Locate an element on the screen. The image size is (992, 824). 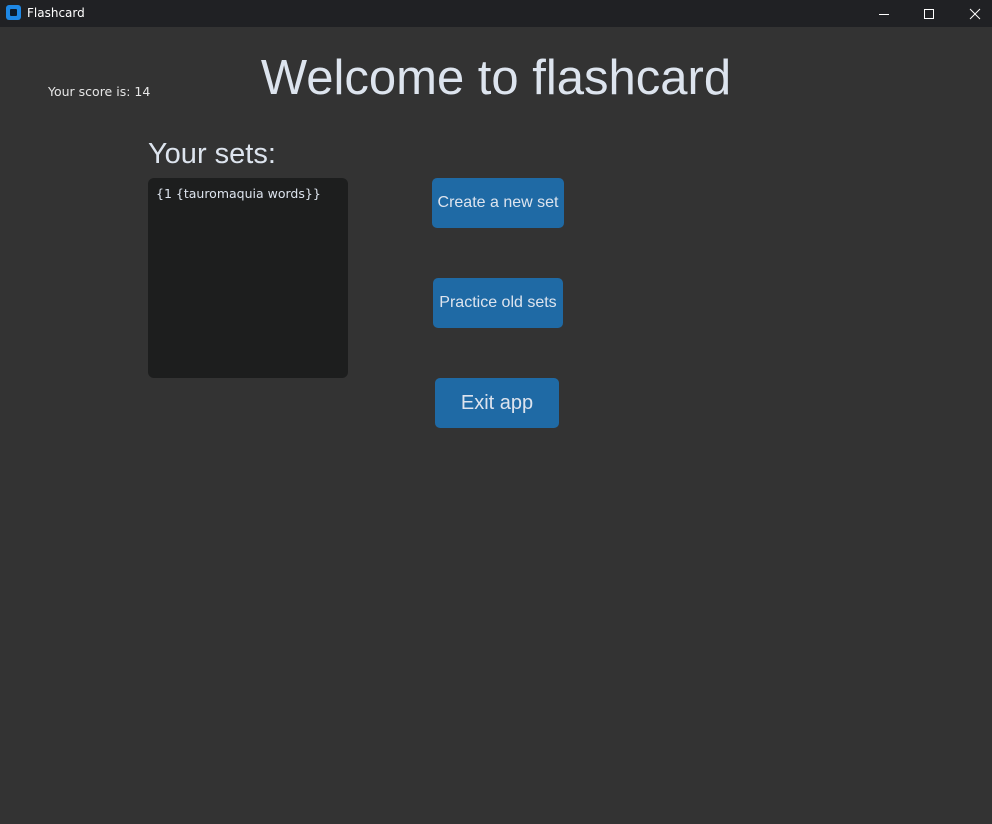
app-icon is located at coordinates (13, 12).